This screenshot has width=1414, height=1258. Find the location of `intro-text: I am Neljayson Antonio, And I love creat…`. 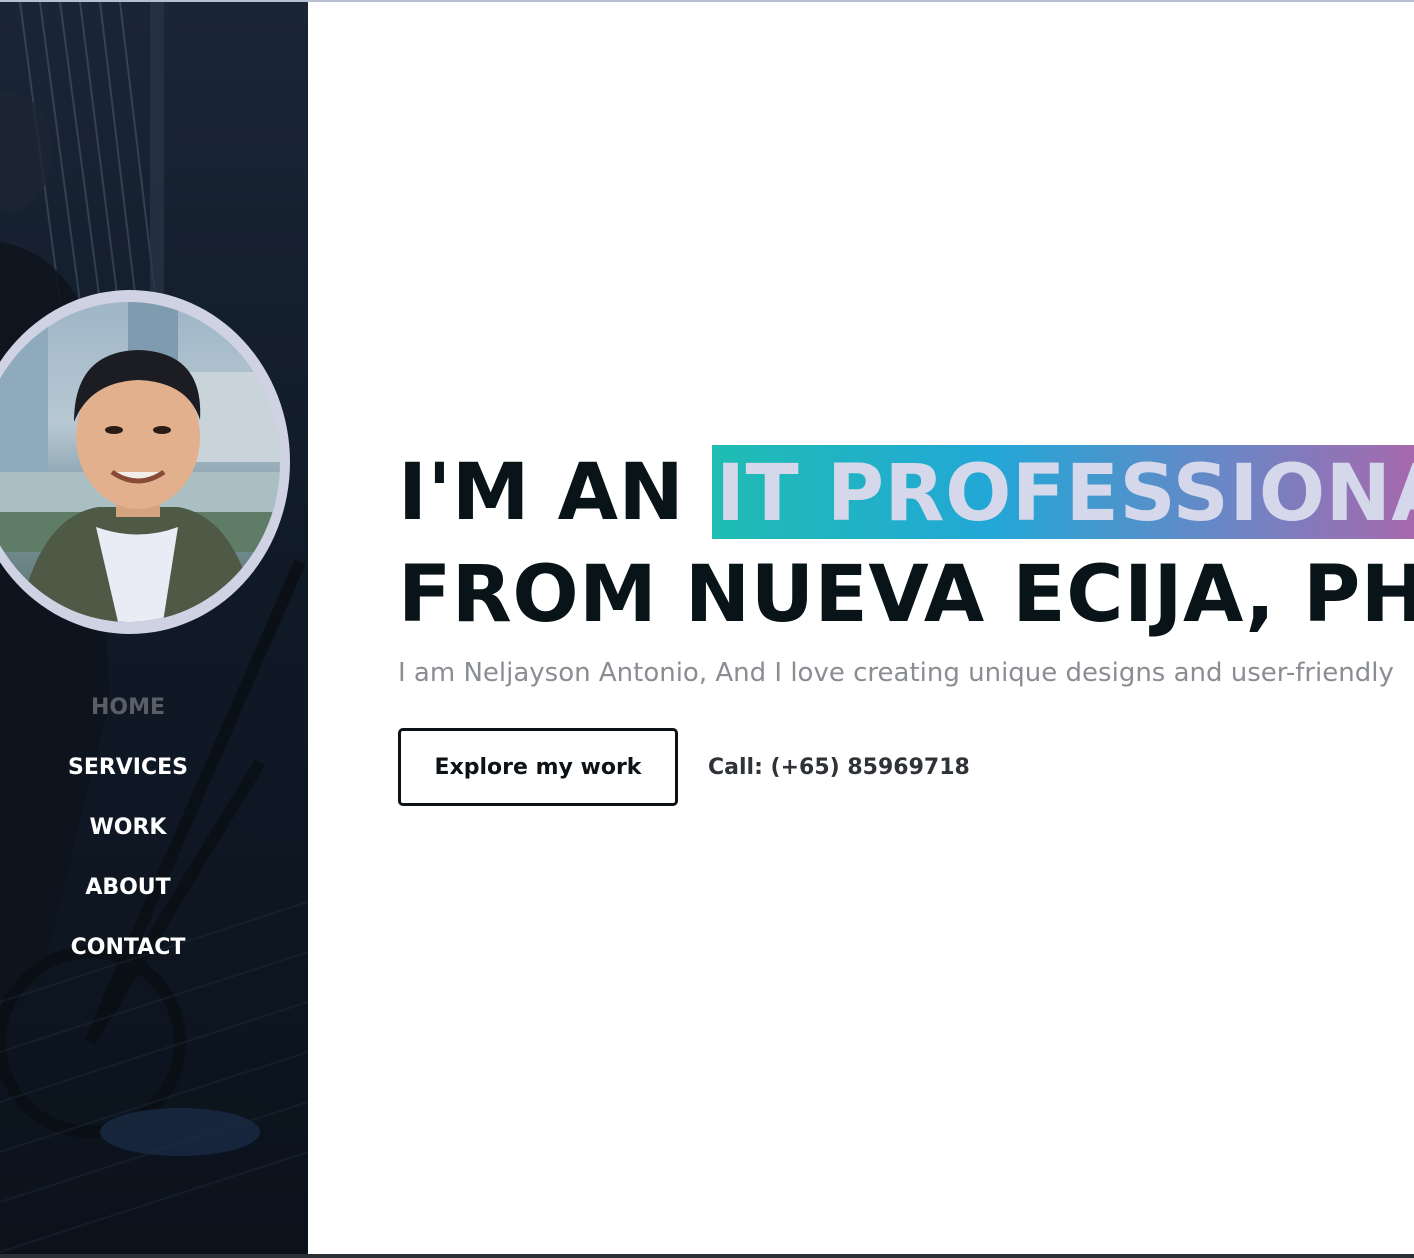

intro-text: I am Neljayson Antonio, And I love creat… is located at coordinates (896, 673).